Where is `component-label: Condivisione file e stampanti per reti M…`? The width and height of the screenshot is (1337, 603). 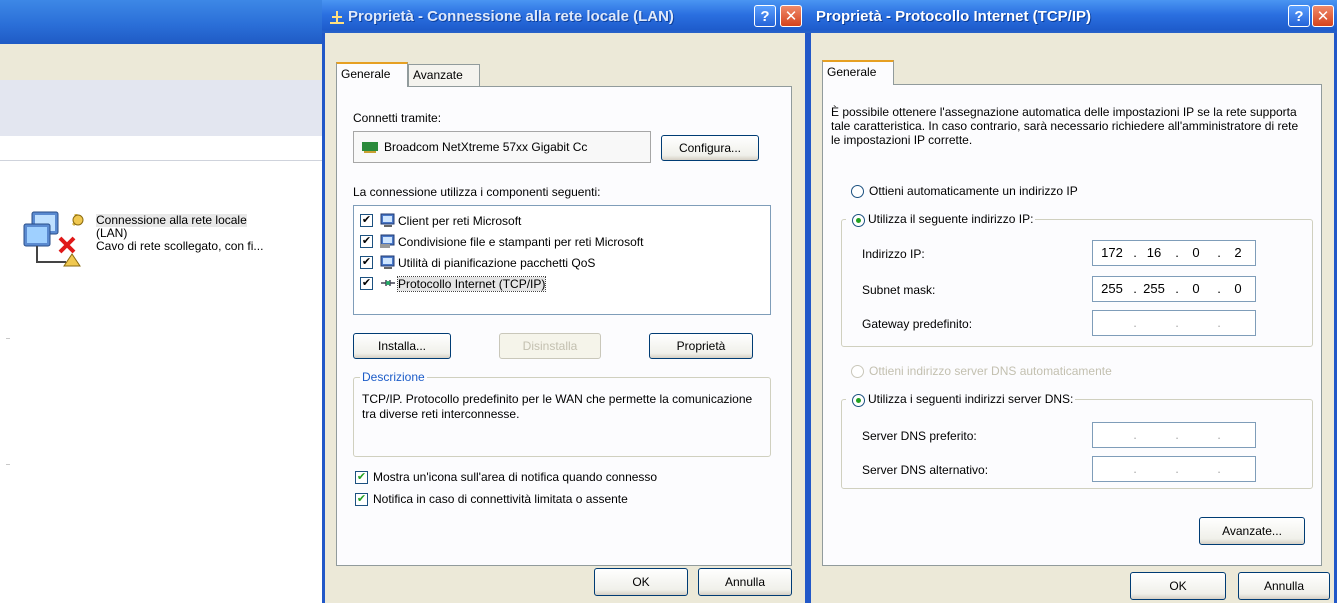 component-label: Condivisione file e stampanti per reti M… is located at coordinates (521, 242).